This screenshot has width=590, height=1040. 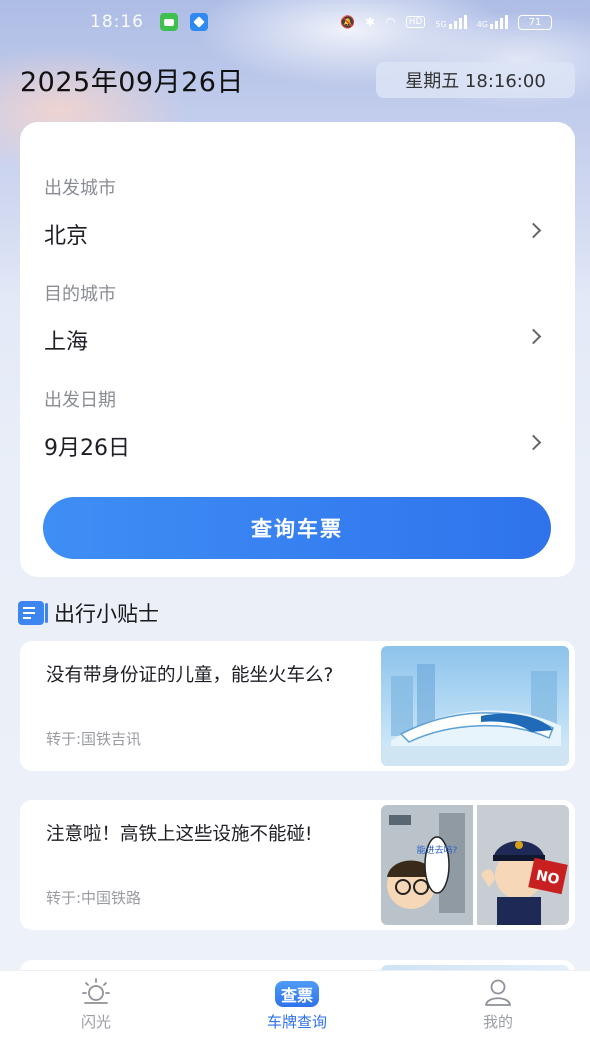 I want to click on signal-5g: 5G, so click(x=451, y=22).